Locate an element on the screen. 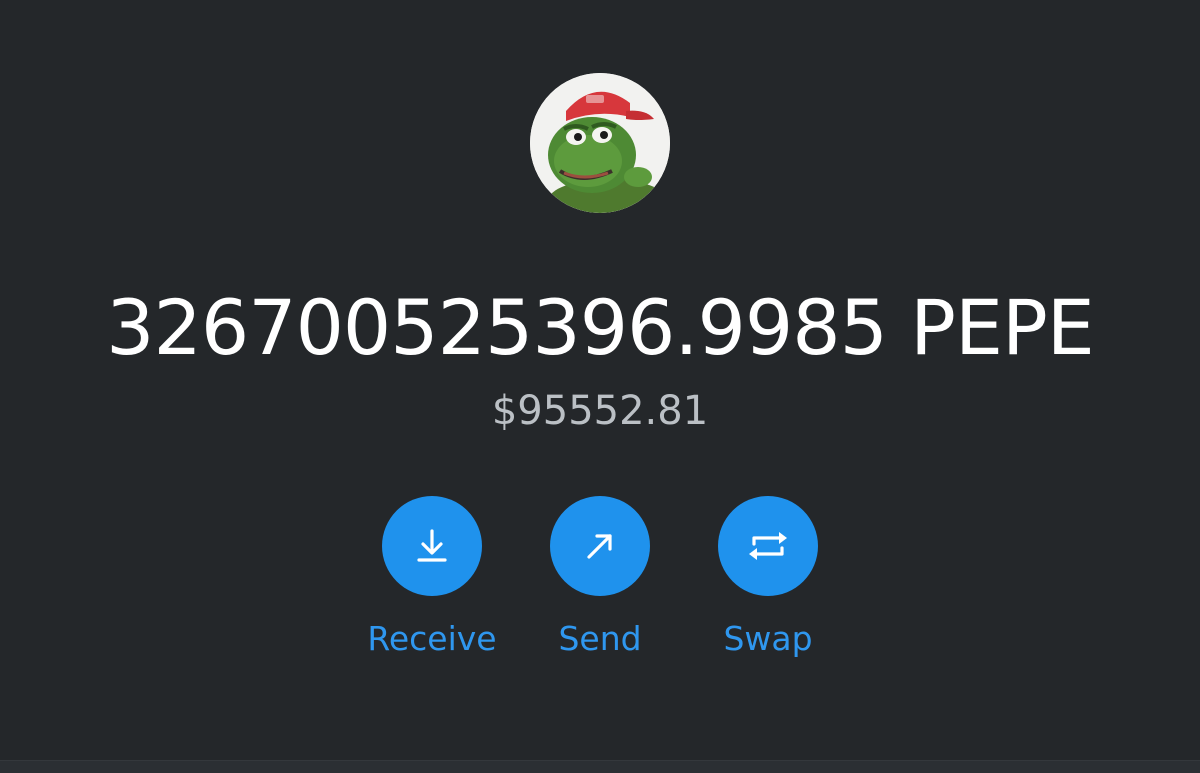 This screenshot has width=1200, height=773. download-arrow-icon is located at coordinates (432, 545).